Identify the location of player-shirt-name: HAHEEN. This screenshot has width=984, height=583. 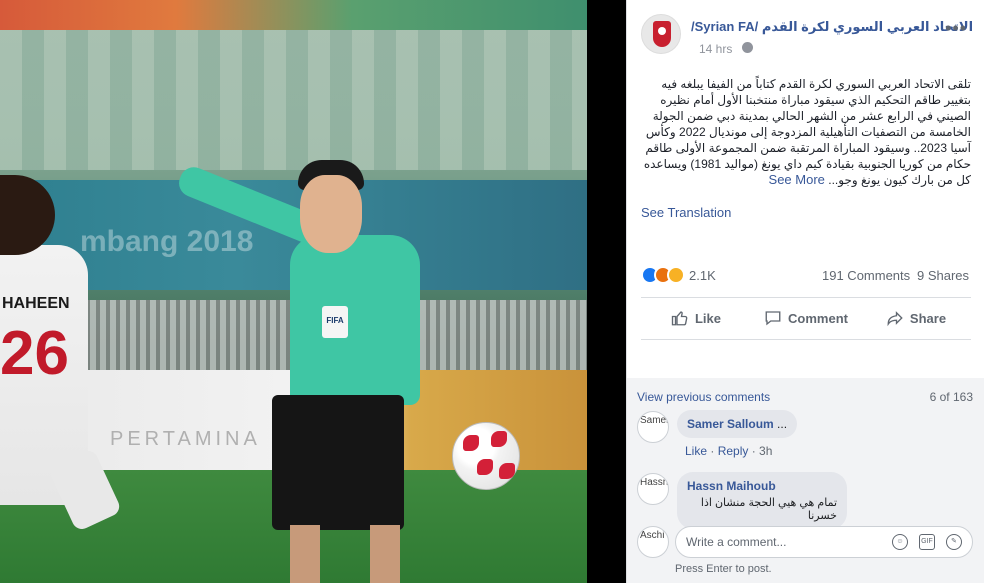
(36, 303).